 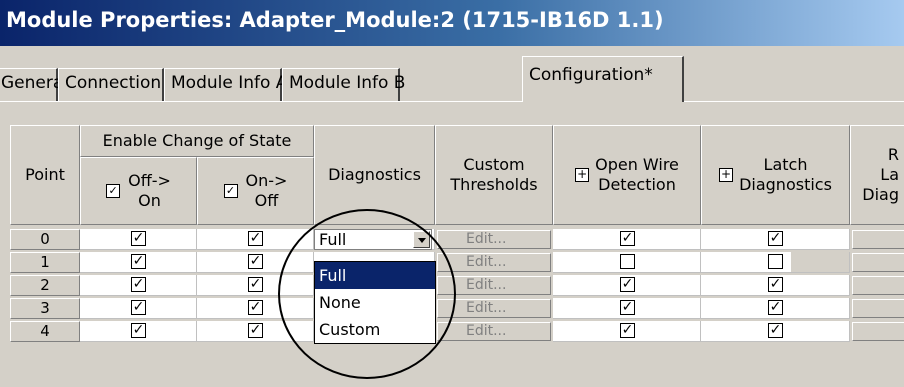 What do you see at coordinates (149, 180) in the screenshot?
I see `header-off-on-line1: Off->` at bounding box center [149, 180].